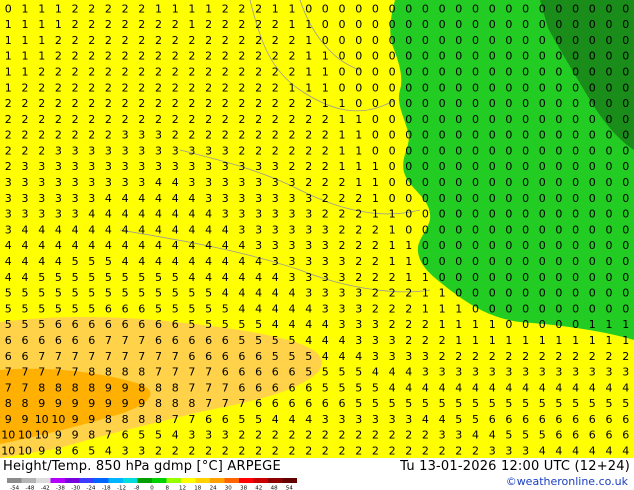  I want to click on legend-tick-label: -8, so click(137, 488).